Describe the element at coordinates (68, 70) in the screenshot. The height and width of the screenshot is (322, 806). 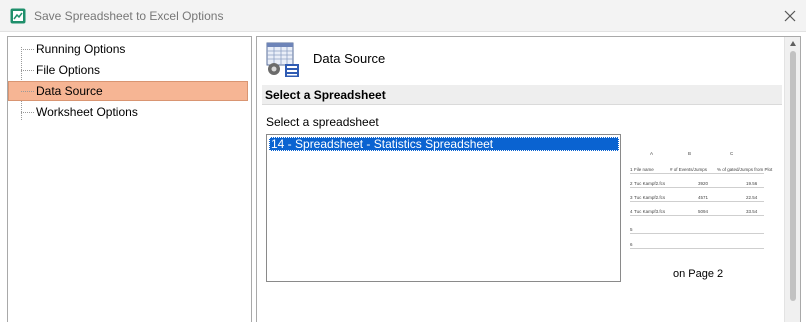
I see `tree-item-label: File Options` at that location.